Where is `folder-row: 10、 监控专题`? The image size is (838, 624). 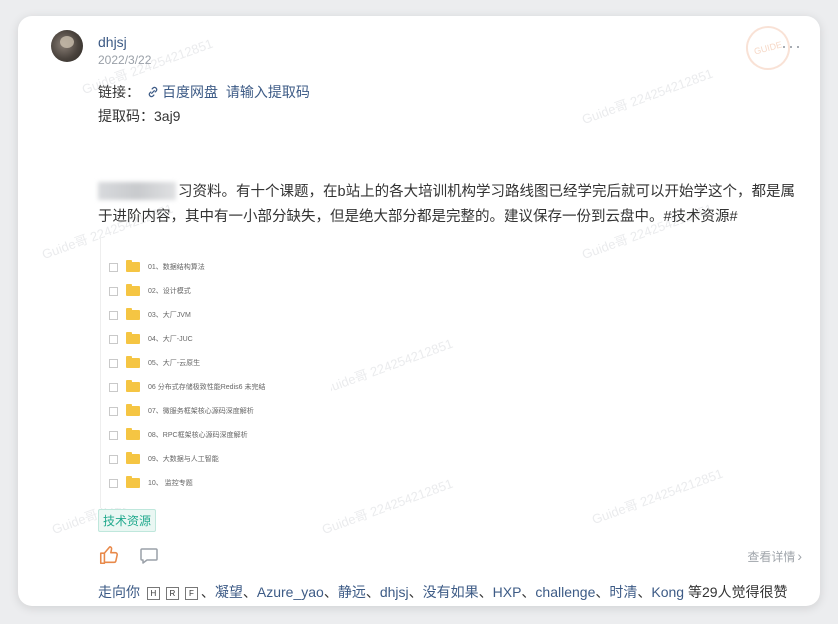
folder-row: 10、 监控专题 is located at coordinates (151, 483).